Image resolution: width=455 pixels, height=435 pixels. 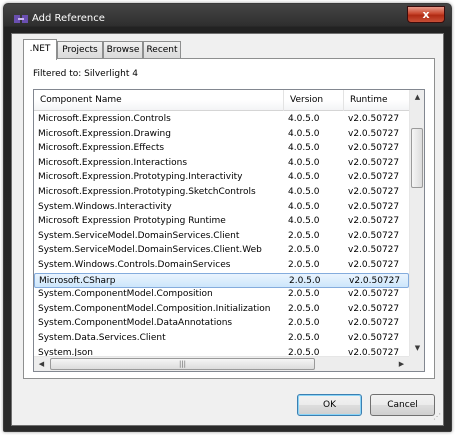 I want to click on horizontal-scrollbar: ◀ ||| ▶, so click(x=221, y=363).